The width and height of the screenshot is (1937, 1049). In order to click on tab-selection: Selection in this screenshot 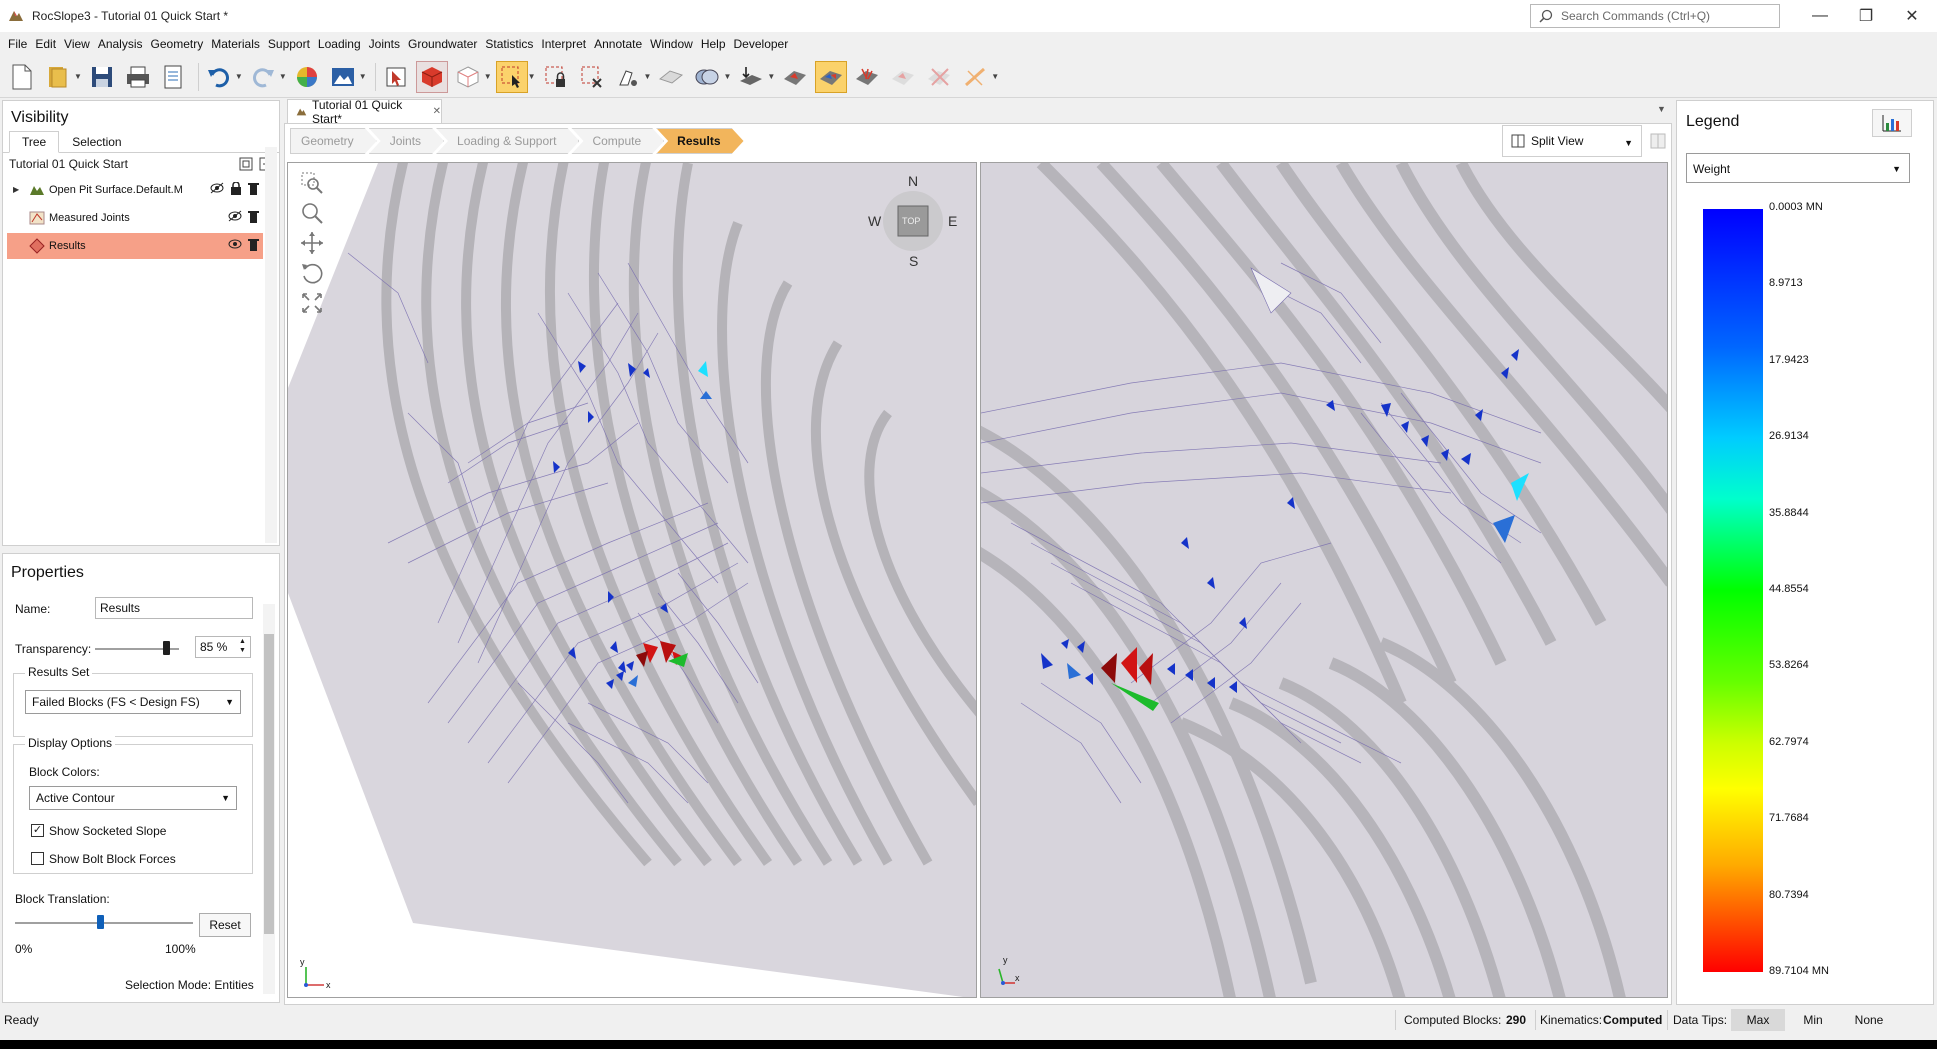, I will do `click(96, 141)`.